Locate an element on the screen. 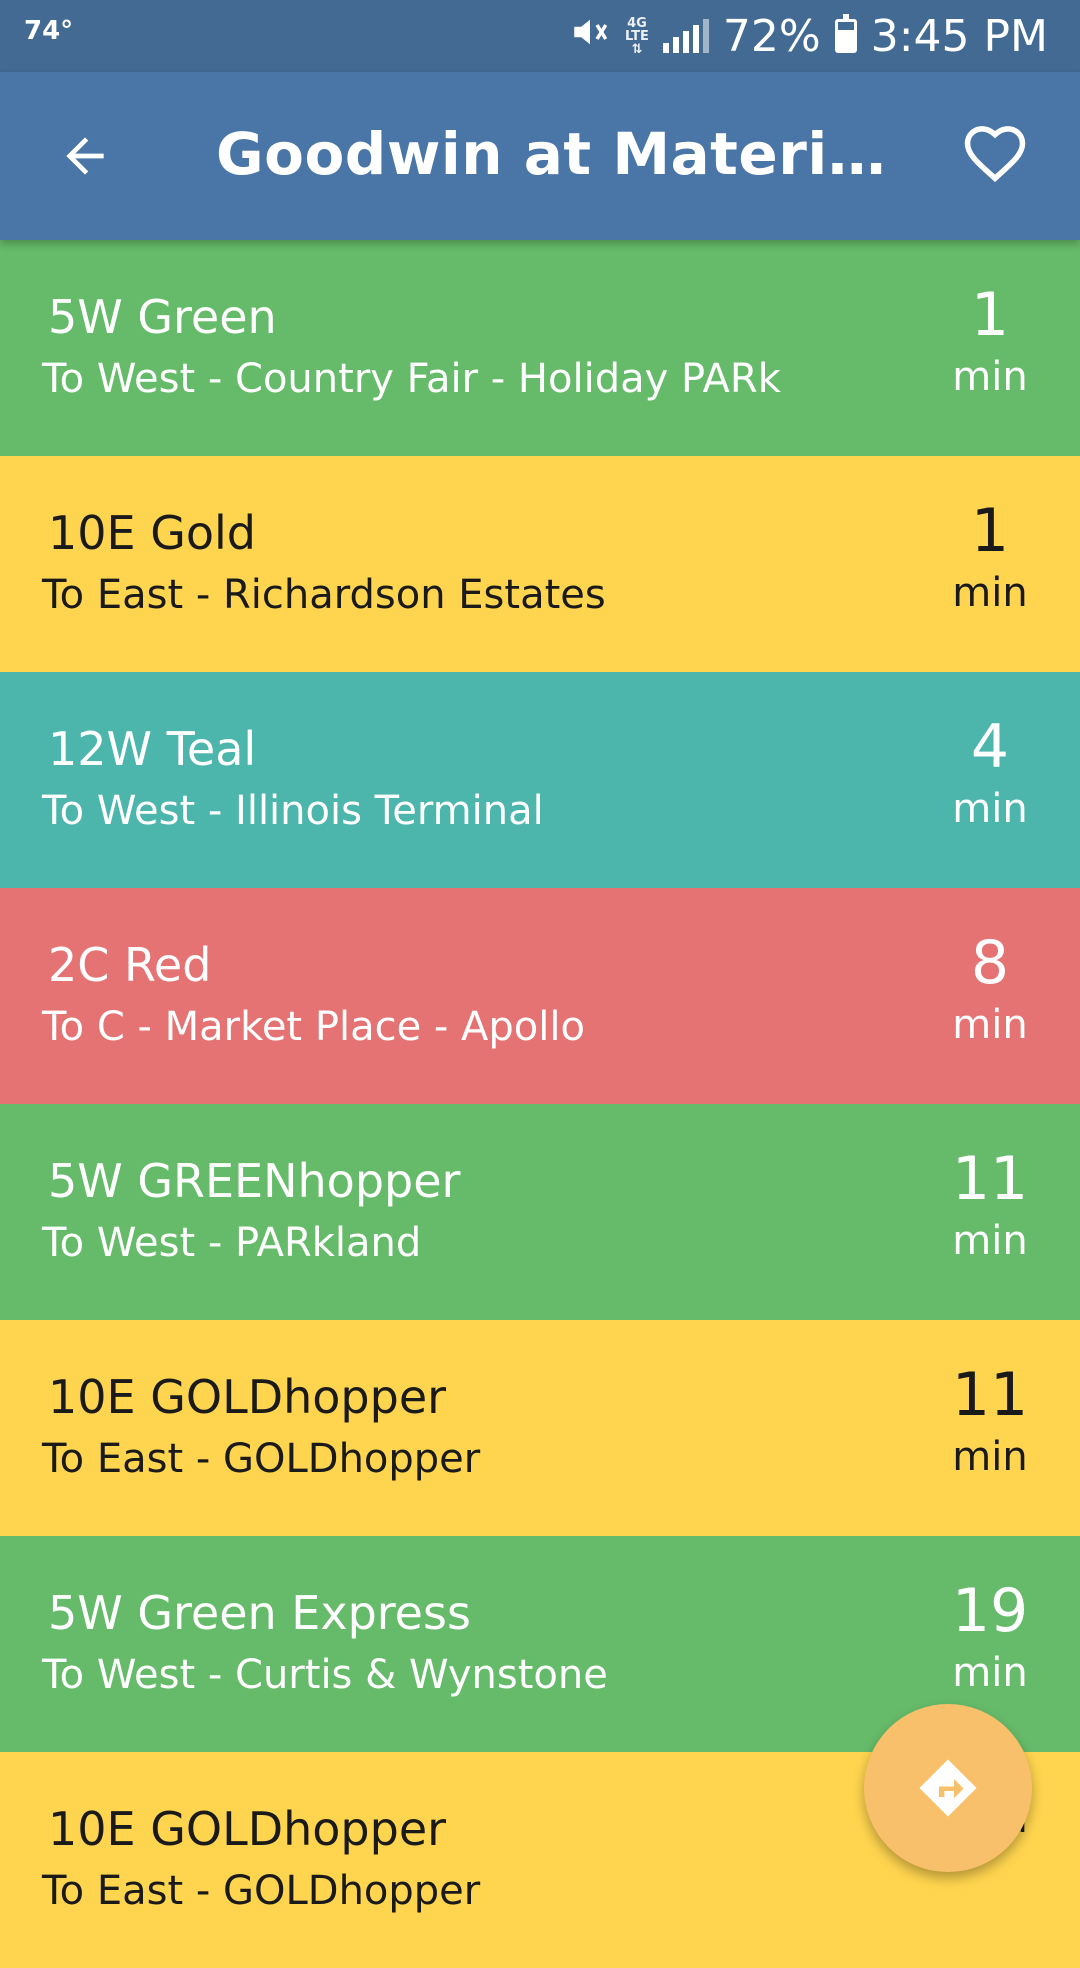 Image resolution: width=1080 pixels, height=1968 pixels. directions-fab is located at coordinates (948, 1788).